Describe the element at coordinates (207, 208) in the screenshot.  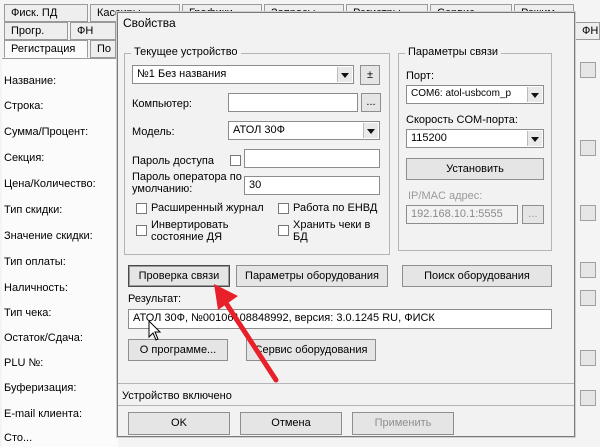
I see `ext-journal-label: Расширенный журнал` at that location.